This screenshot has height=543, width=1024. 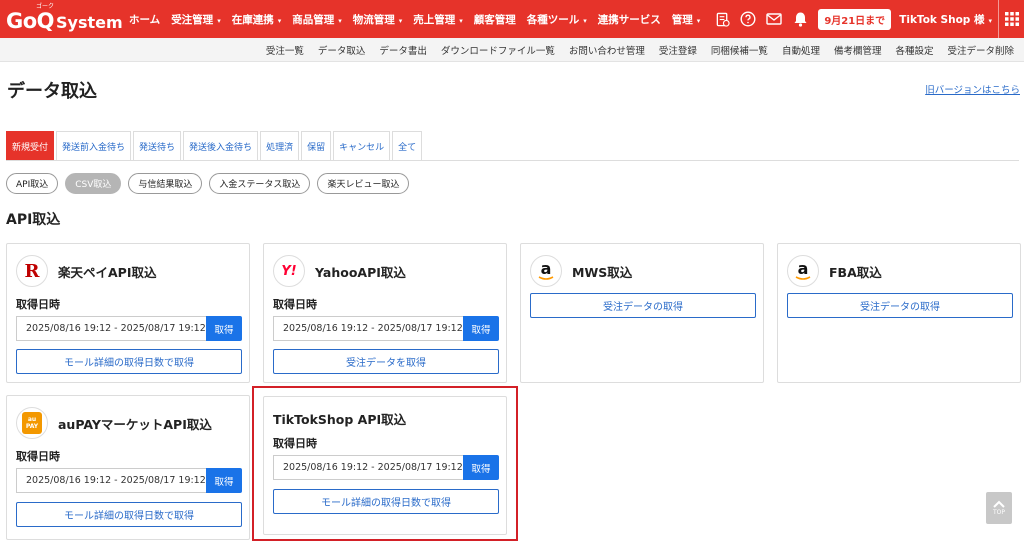 I want to click on subnav-auto-processing: 自動処理, so click(x=801, y=50).